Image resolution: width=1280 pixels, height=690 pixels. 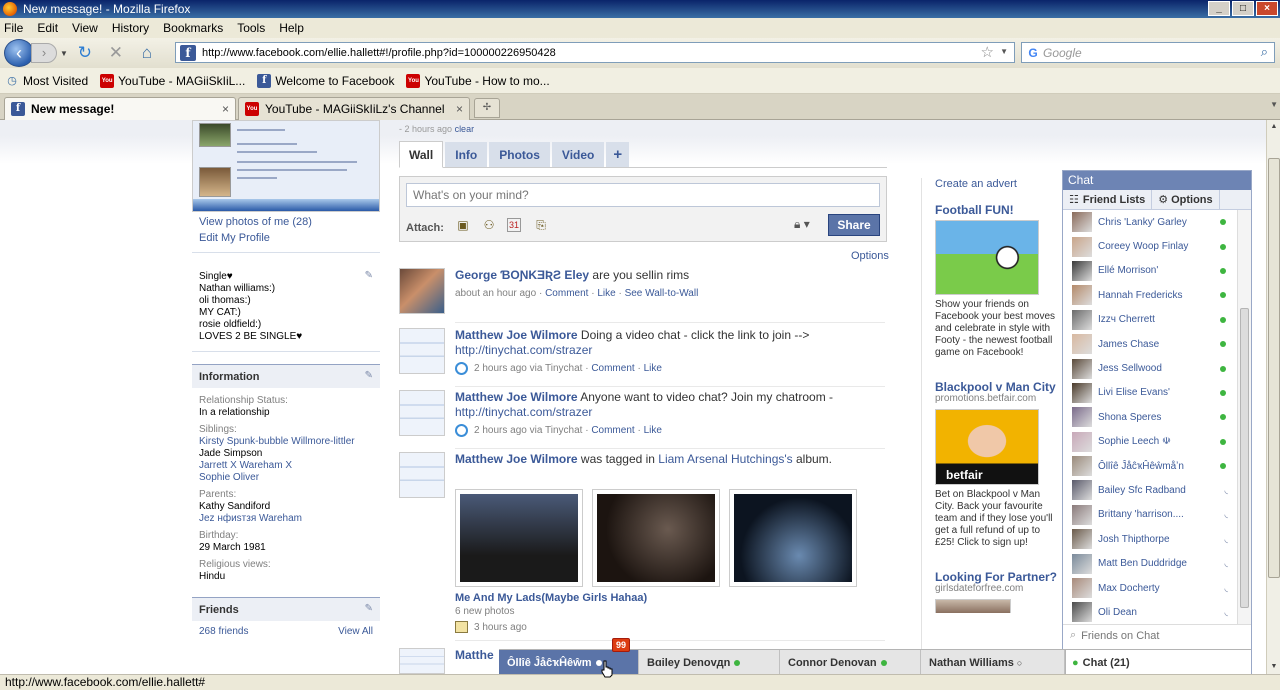 I want to click on tab-new-message: f New message! ×, so click(x=120, y=108).